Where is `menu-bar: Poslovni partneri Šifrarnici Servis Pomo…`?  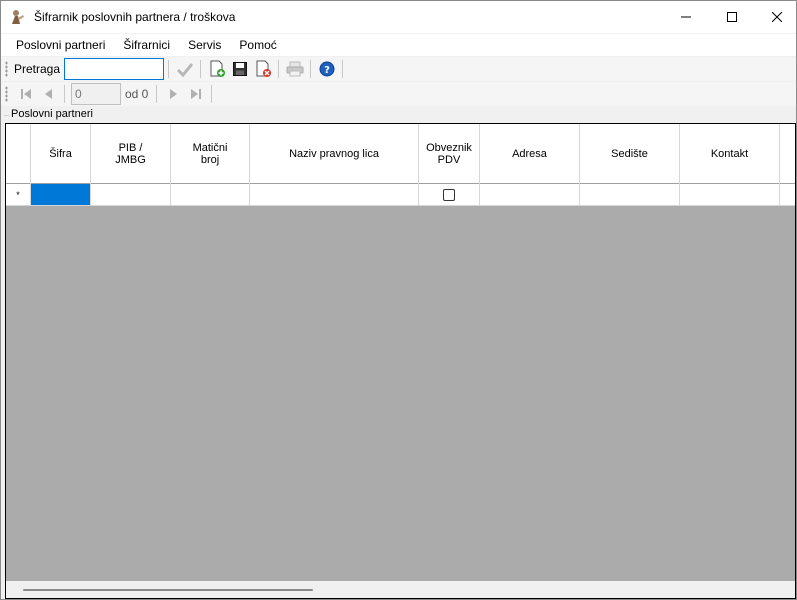 menu-bar: Poslovni partneri Šifrarnici Servis Pomo… is located at coordinates (398, 45).